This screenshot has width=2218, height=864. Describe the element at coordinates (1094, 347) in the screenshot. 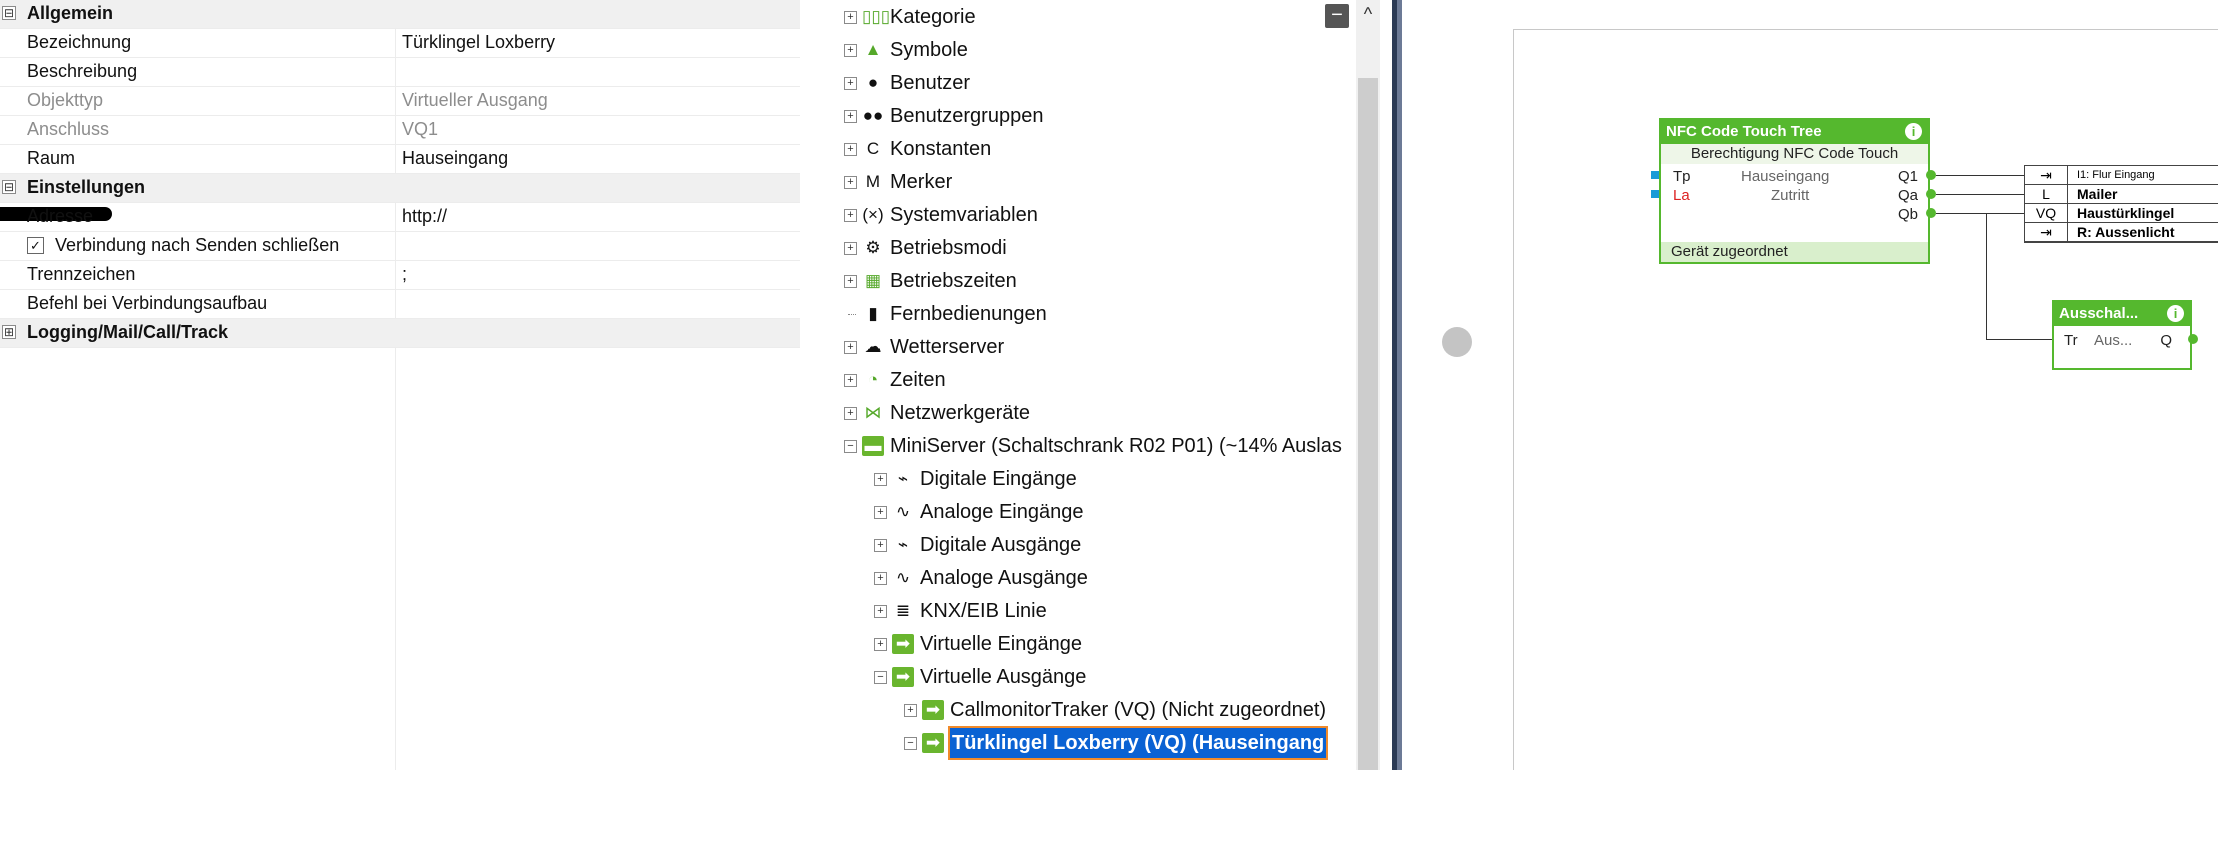

I see `tree-item: + ☁ Wetterserver` at that location.